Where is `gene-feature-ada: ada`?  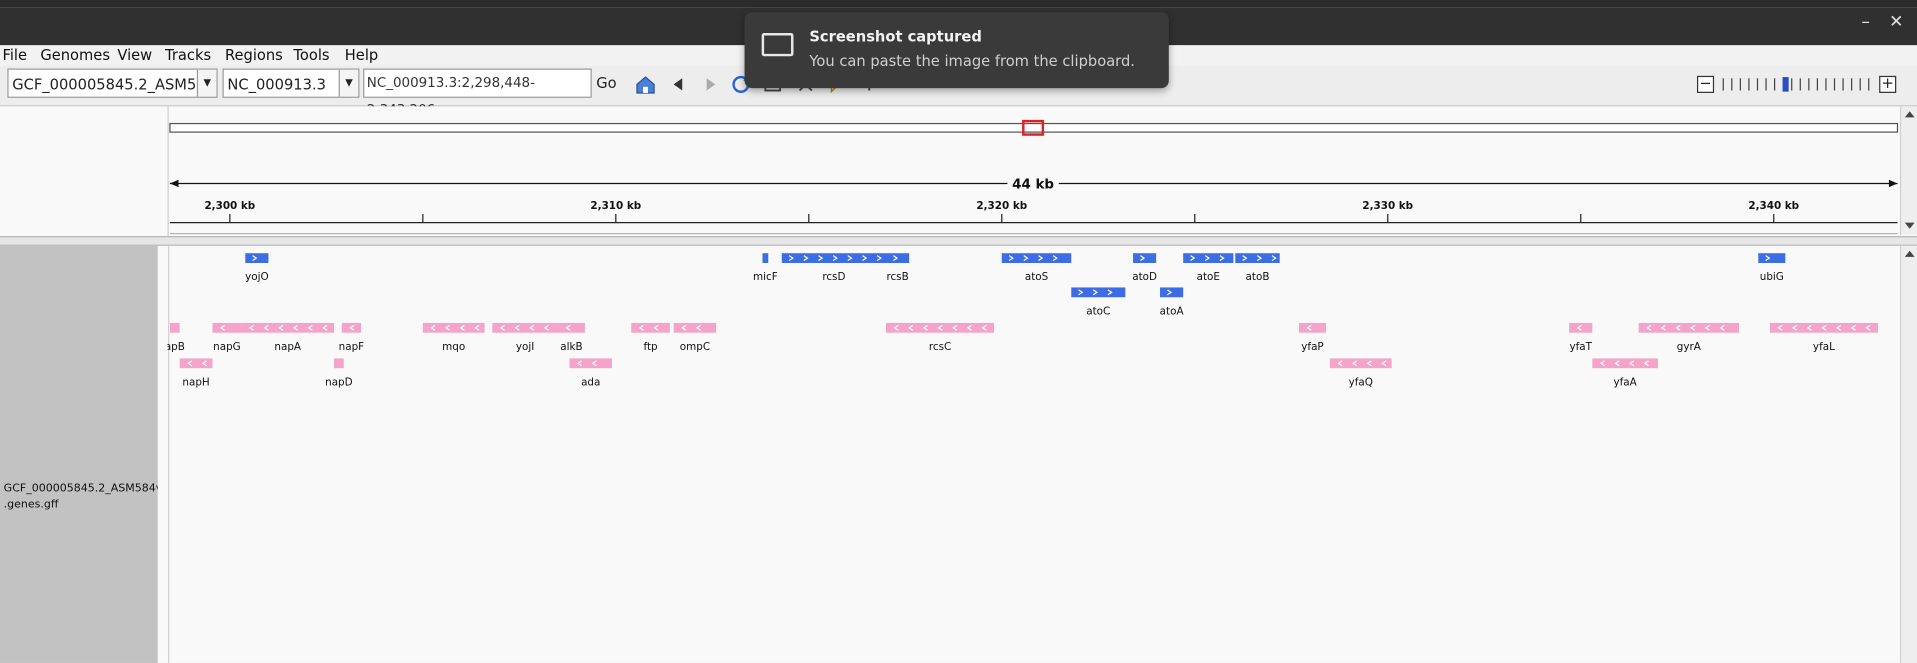
gene-feature-ada: ada is located at coordinates (590, 373).